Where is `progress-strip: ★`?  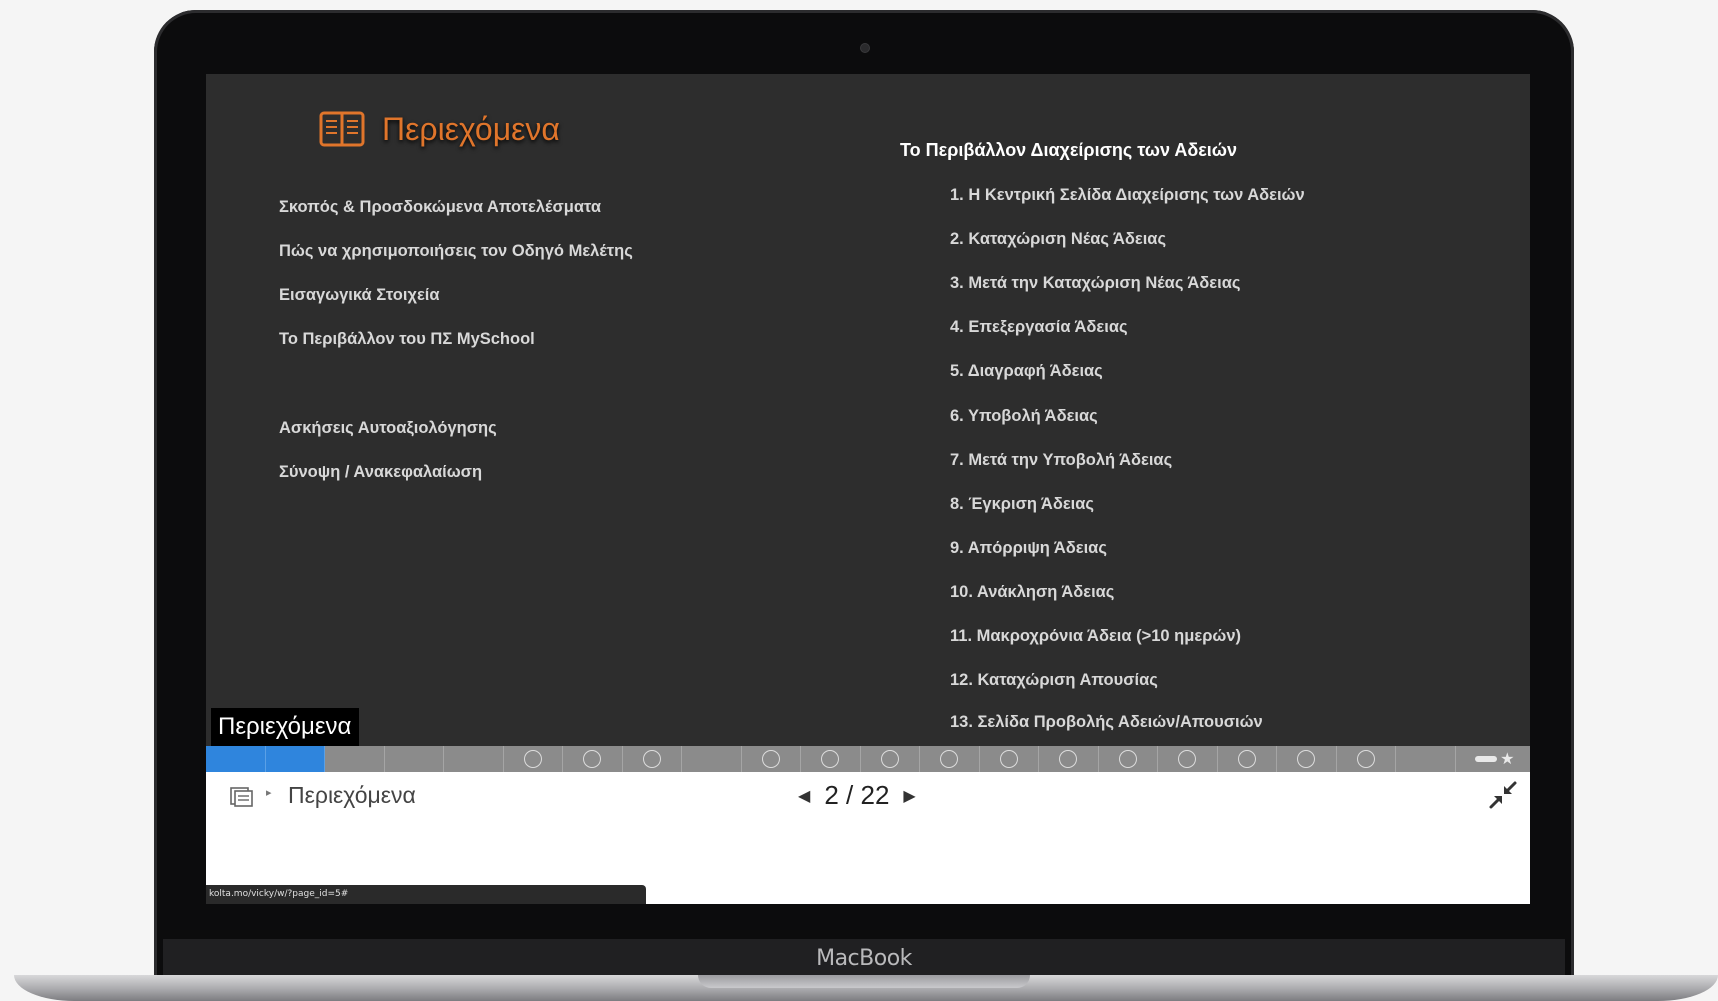 progress-strip: ★ is located at coordinates (868, 759).